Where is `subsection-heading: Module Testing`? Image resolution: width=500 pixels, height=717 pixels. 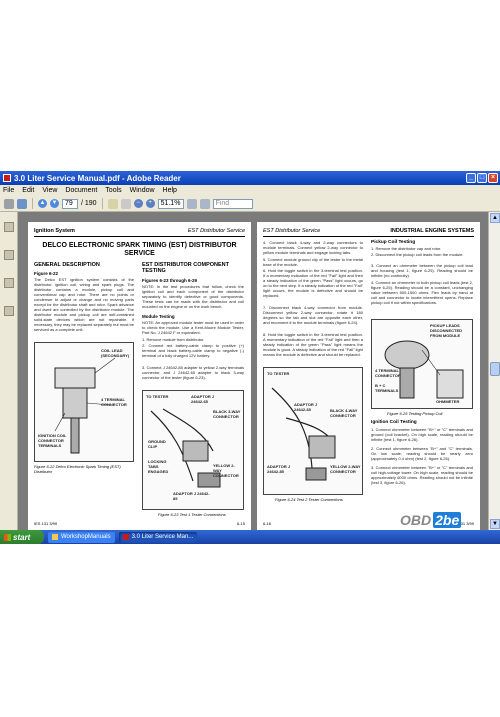
subsection-heading: Module Testing is located at coordinates (158, 316).